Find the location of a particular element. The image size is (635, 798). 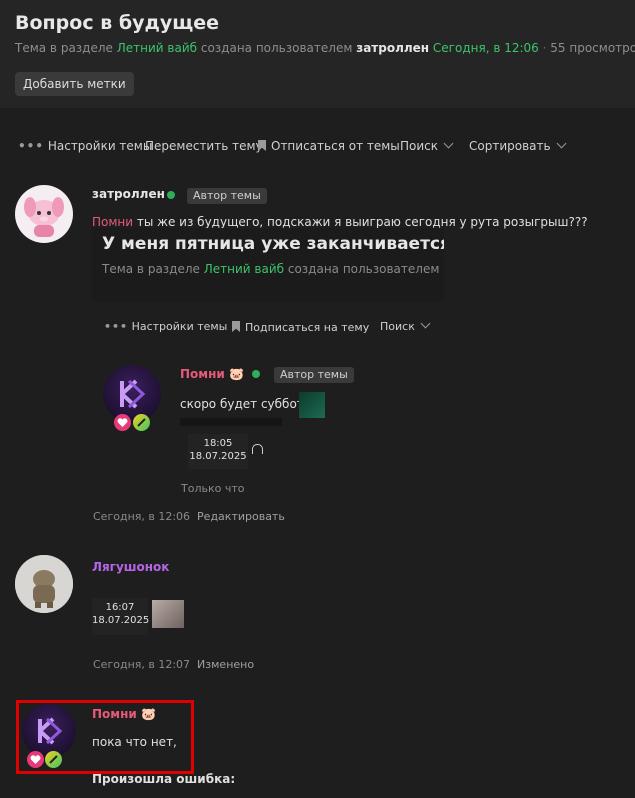

quote-inner-when: Только что is located at coordinates (213, 488).